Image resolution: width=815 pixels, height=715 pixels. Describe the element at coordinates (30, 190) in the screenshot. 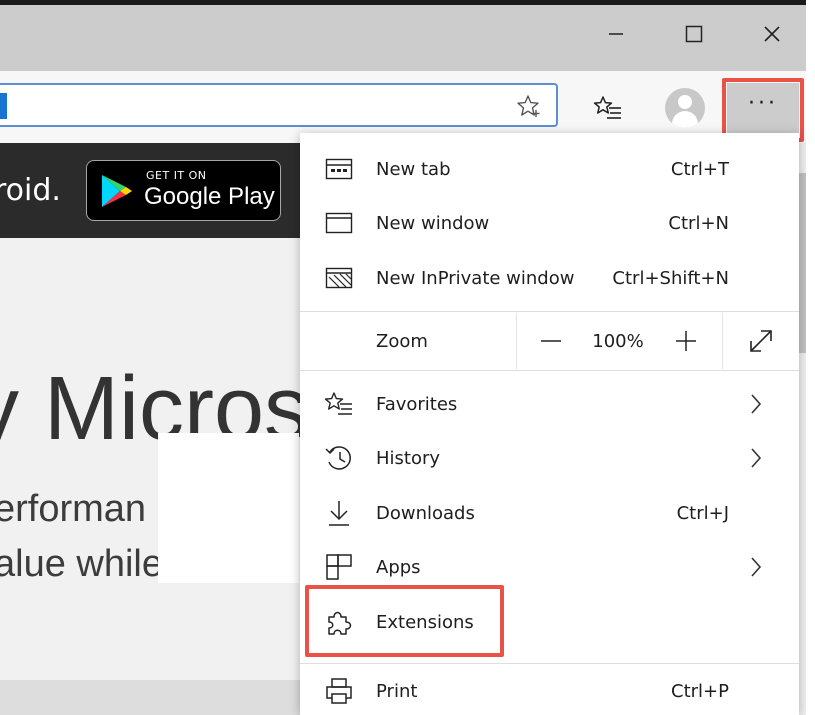

I see `banner-text: roid.` at that location.